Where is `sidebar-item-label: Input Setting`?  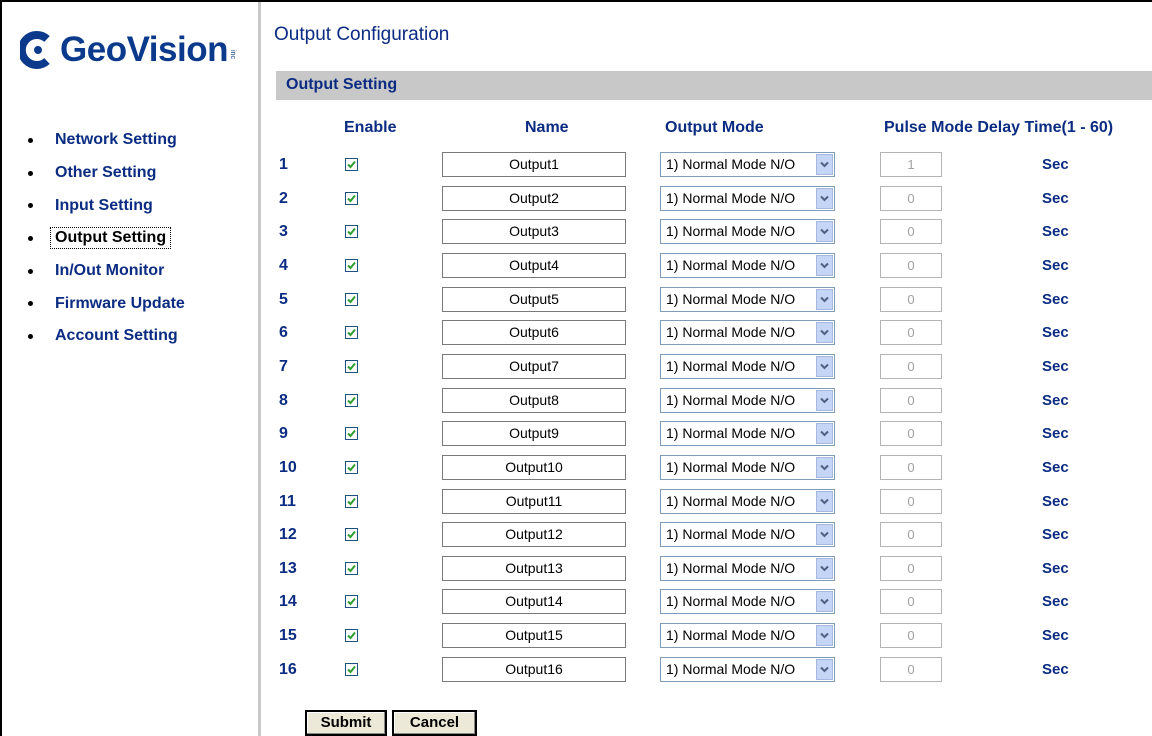 sidebar-item-label: Input Setting is located at coordinates (104, 206).